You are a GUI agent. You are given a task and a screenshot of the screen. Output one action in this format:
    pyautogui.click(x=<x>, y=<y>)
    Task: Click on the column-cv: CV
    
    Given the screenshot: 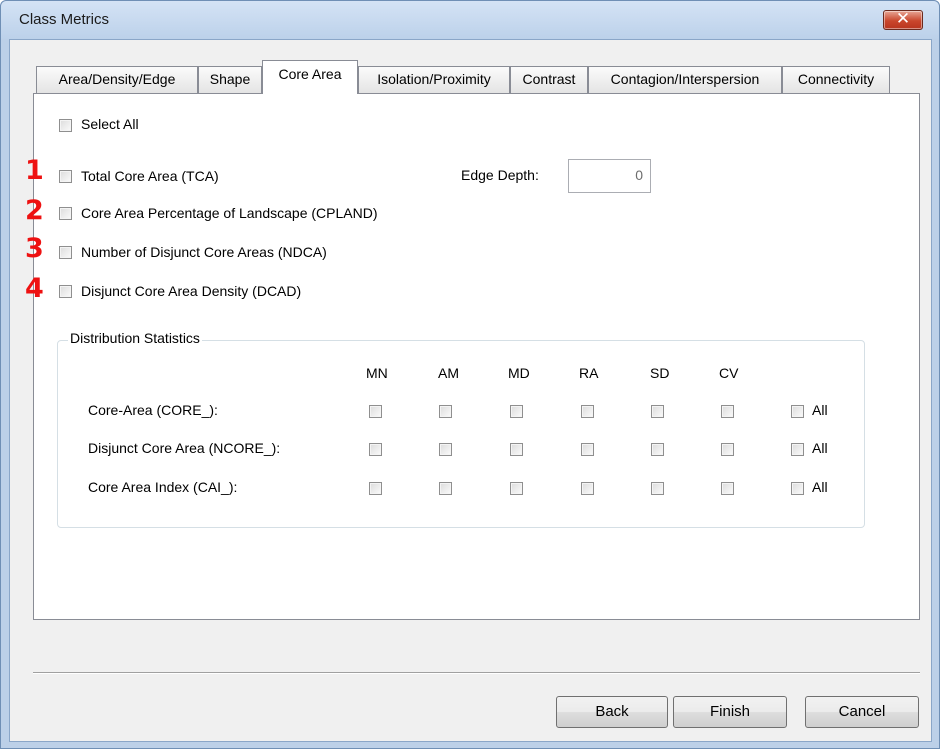 What is the action you would take?
    pyautogui.click(x=729, y=373)
    